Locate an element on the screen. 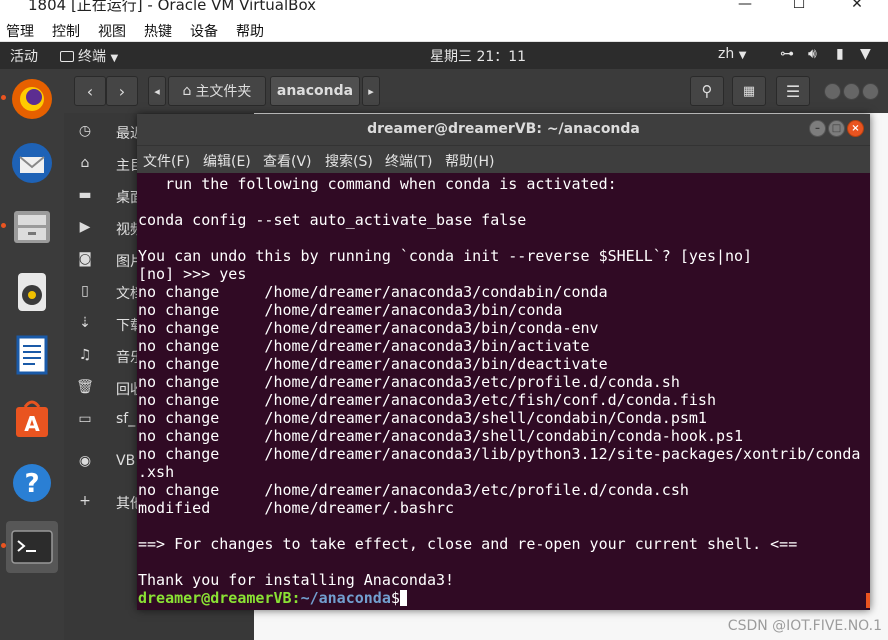 The image size is (888, 640). terminal-title-bar: dreamer@dreamerVB: ~/anaconda – □ × is located at coordinates (503, 129).